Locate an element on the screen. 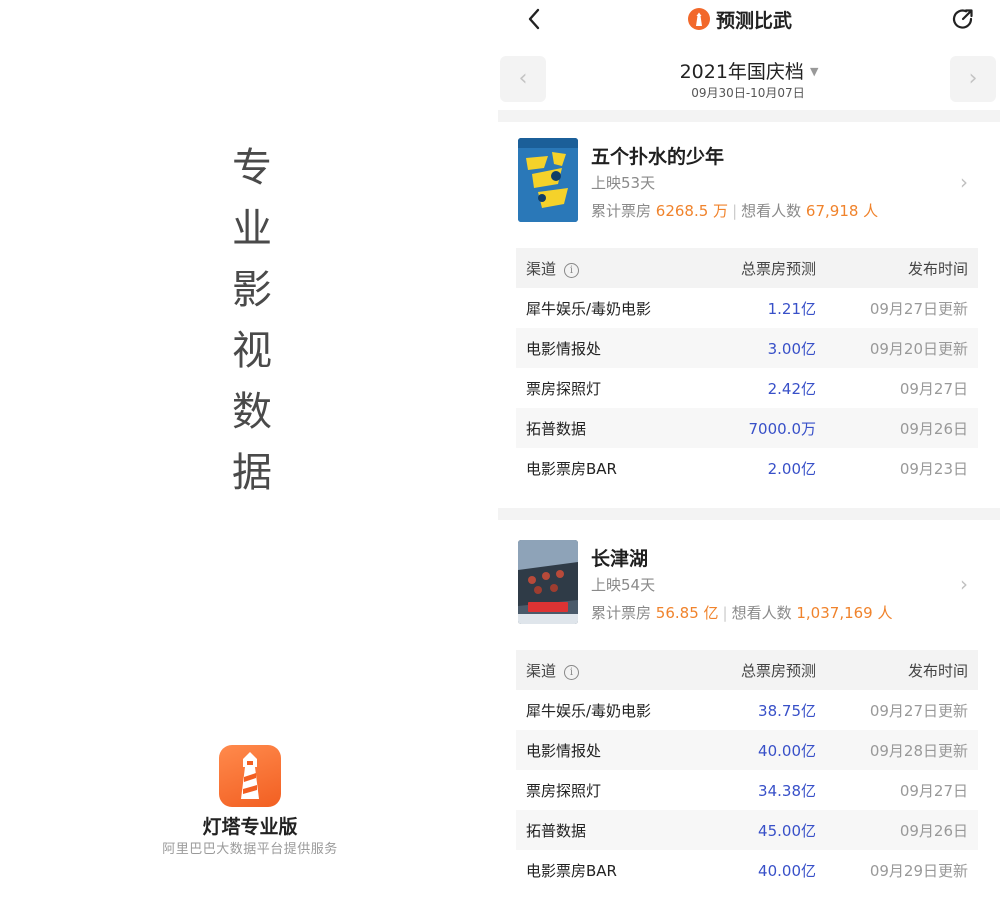 This screenshot has width=1000, height=897. caret-down-icon: ▼ is located at coordinates (814, 71).